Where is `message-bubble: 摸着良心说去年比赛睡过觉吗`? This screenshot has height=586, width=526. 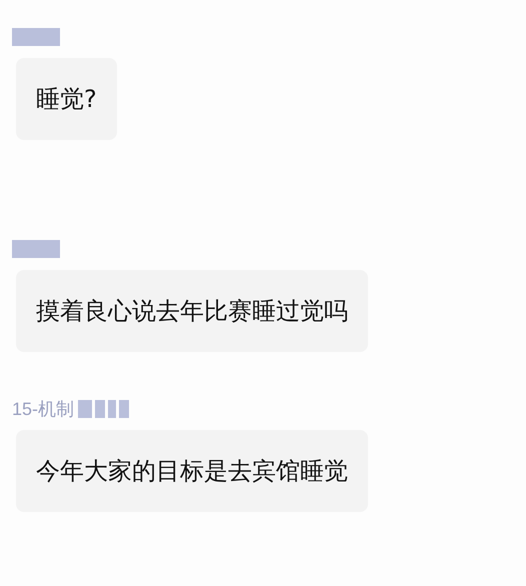
message-bubble: 摸着良心说去年比赛睡过觉吗 is located at coordinates (192, 311).